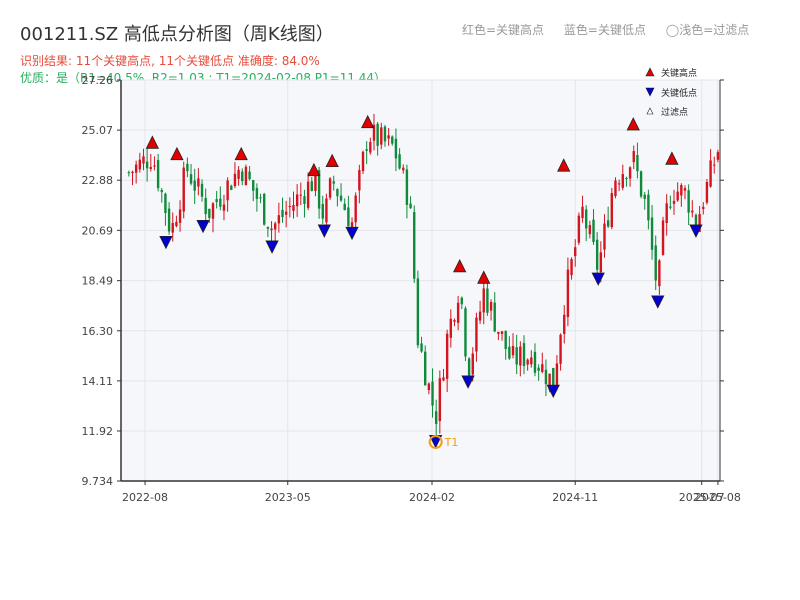  What do you see at coordinates (98, 80) in the screenshot?
I see `y-tick-label: 27.26` at bounding box center [98, 80].